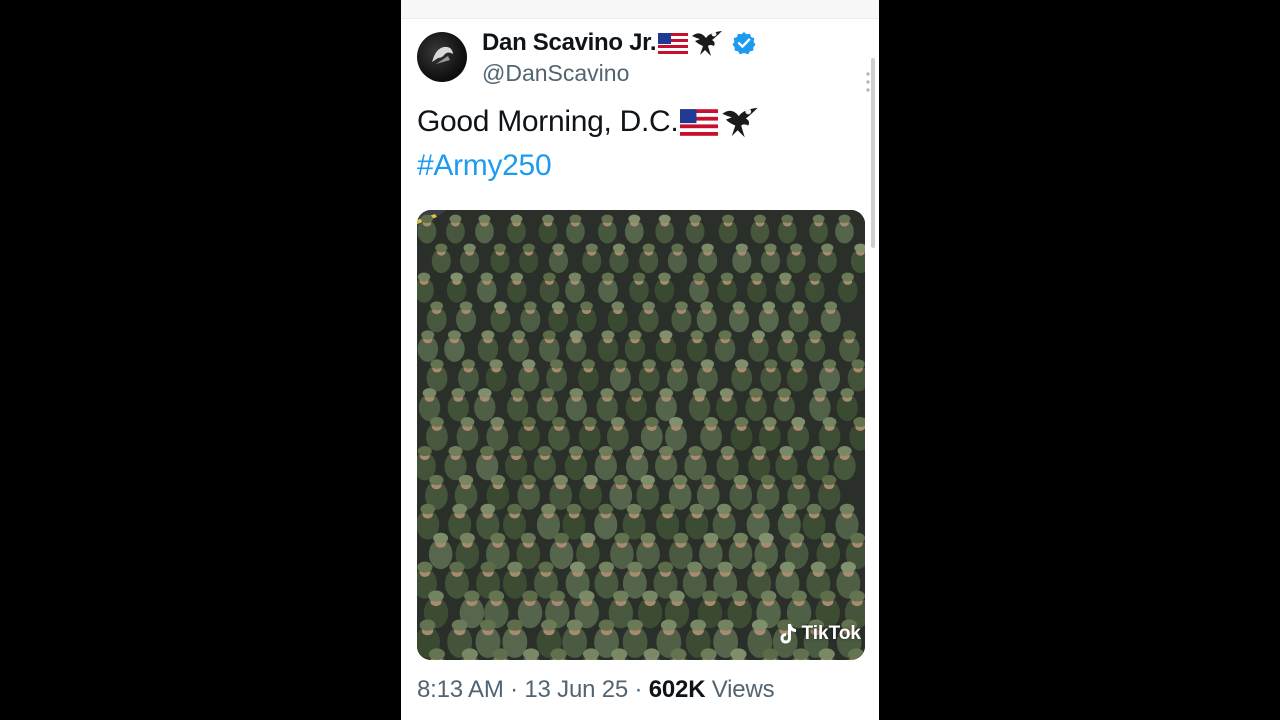 This screenshot has height=720, width=1280. I want to click on tiktok-logo-icon, so click(788, 634).